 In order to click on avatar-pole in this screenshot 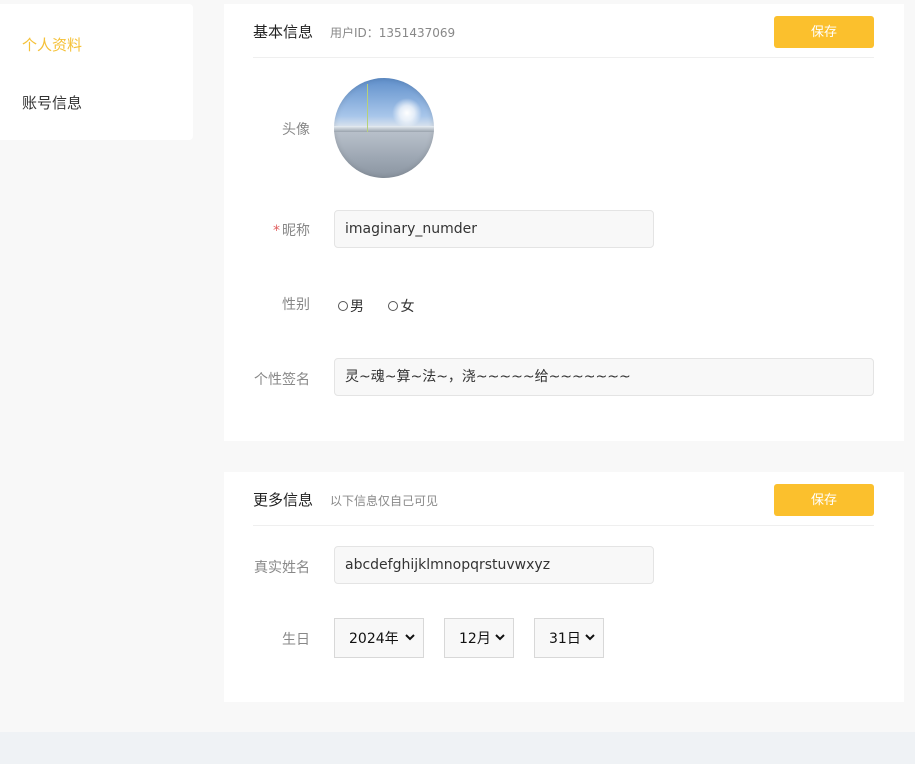, I will do `click(367, 108)`.